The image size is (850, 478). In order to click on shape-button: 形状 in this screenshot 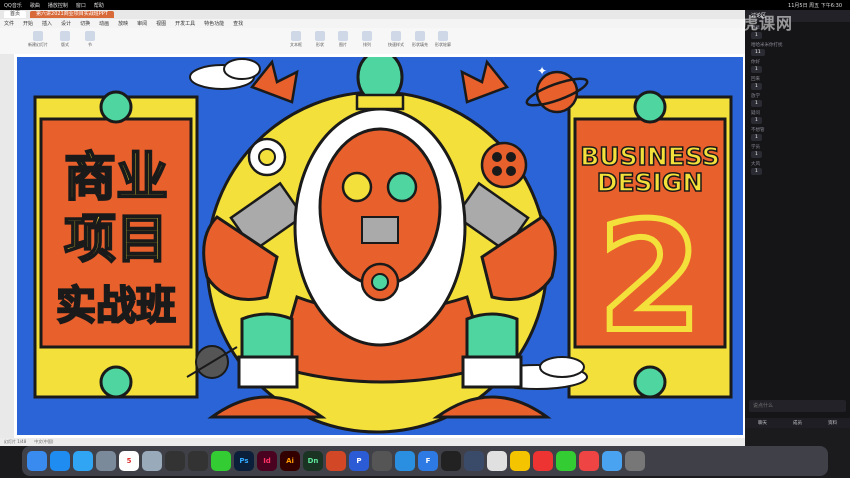, I will do `click(320, 39)`.